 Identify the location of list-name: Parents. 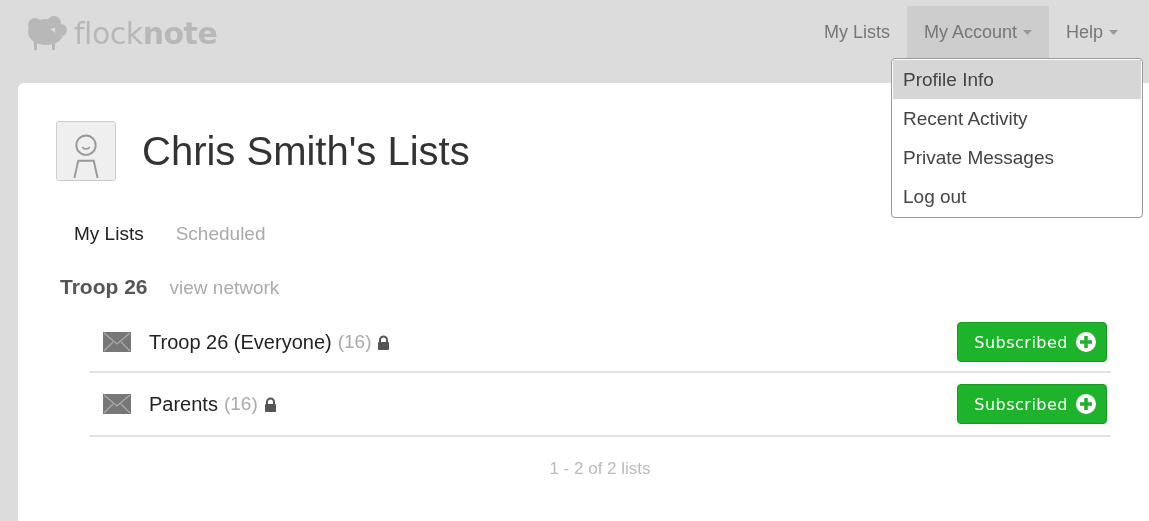
(183, 404).